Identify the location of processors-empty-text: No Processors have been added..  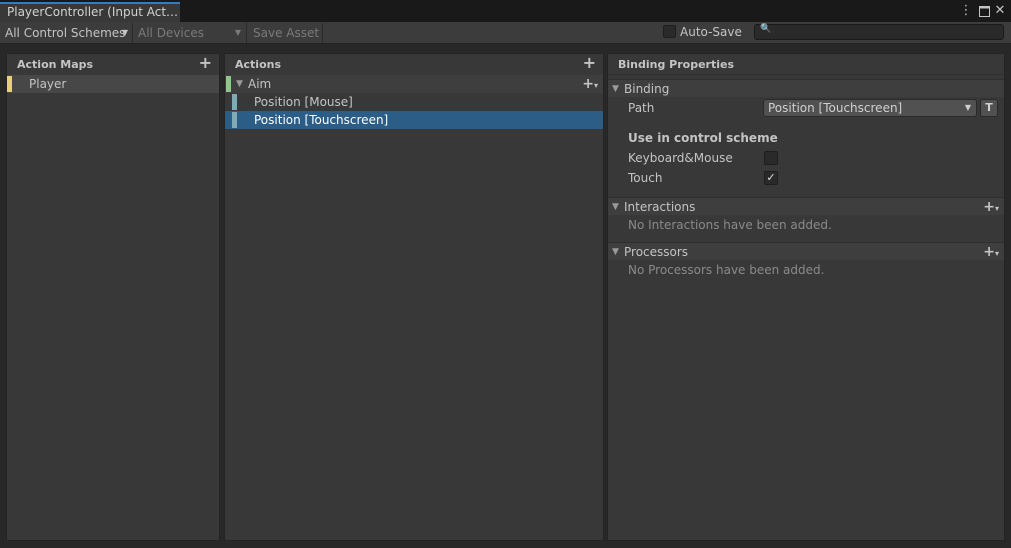
(726, 270).